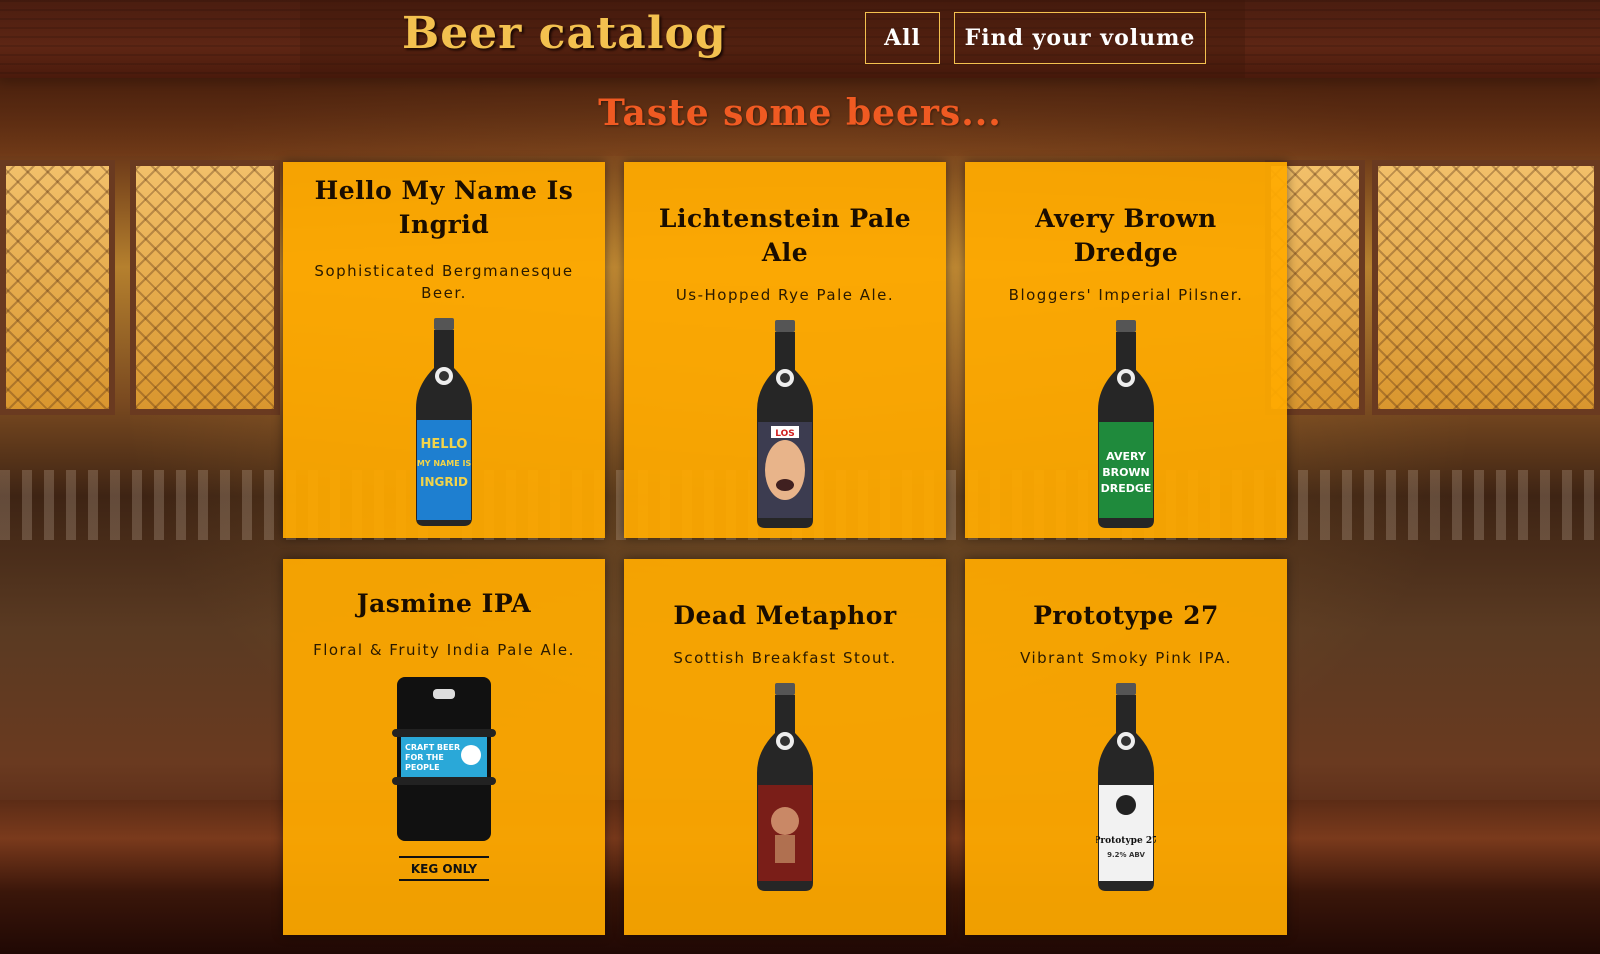  Describe the element at coordinates (444, 207) in the screenshot. I see `beer-name: Hello My Name Is Ingrid` at that location.